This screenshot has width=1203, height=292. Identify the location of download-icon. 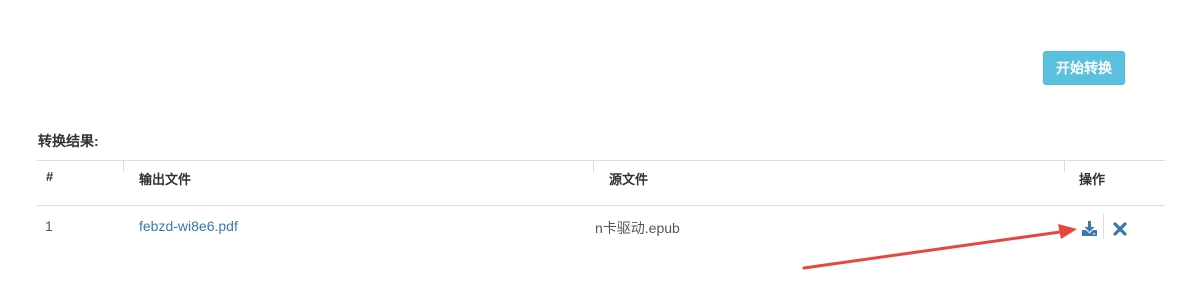
(1089, 231).